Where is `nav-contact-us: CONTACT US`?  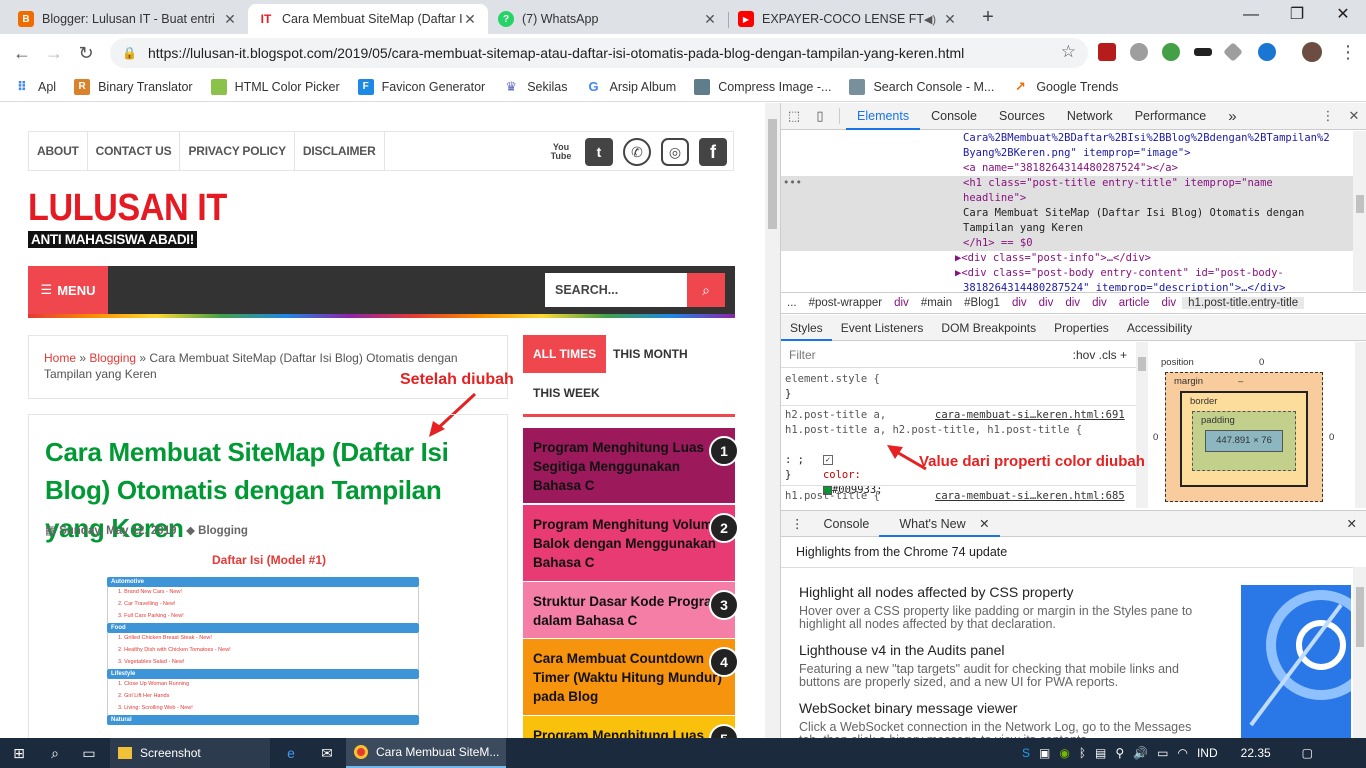 nav-contact-us: CONTACT US is located at coordinates (134, 151).